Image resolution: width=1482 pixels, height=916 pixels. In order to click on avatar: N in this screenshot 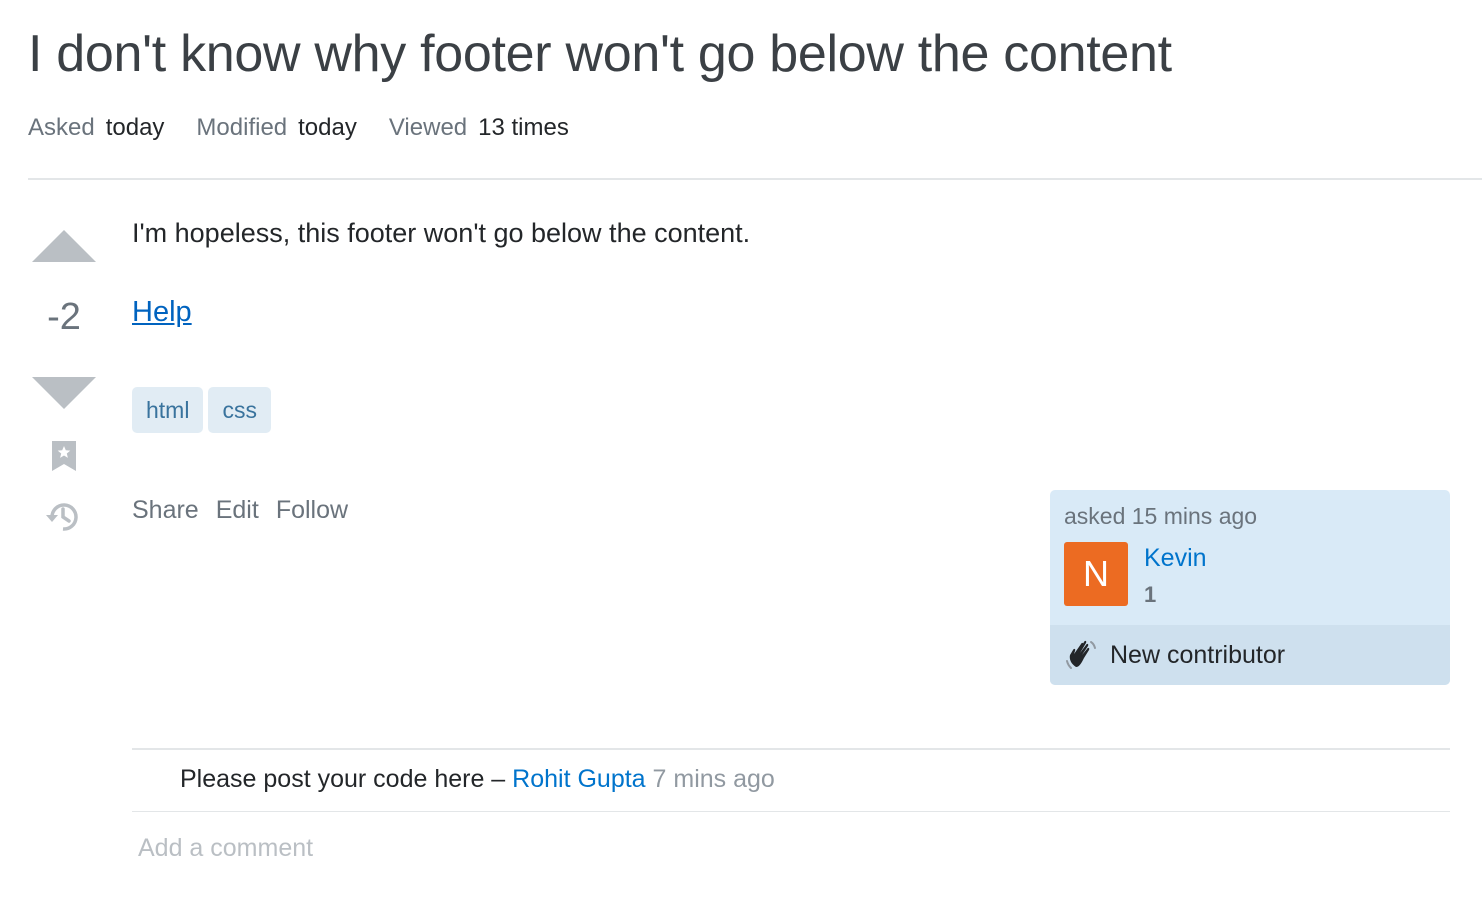, I will do `click(1096, 574)`.